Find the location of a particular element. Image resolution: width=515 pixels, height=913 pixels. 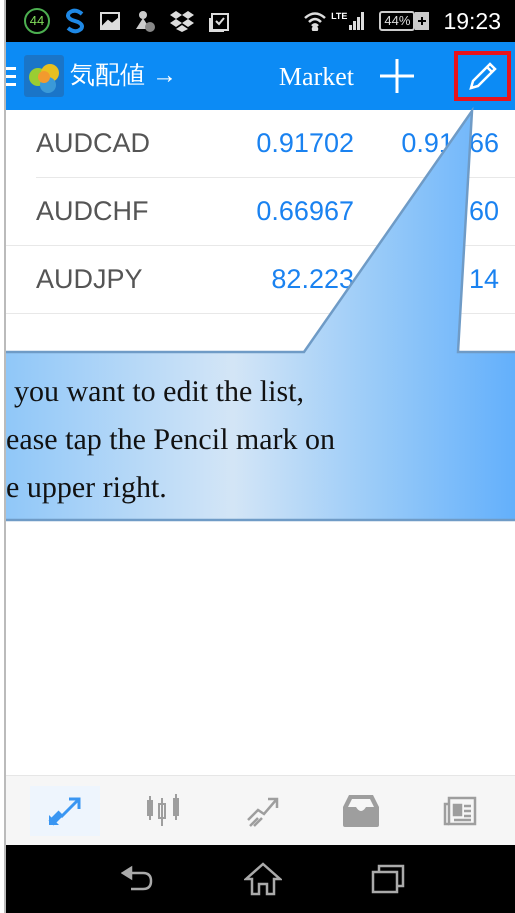

recent-apps-icon is located at coordinates (387, 879).